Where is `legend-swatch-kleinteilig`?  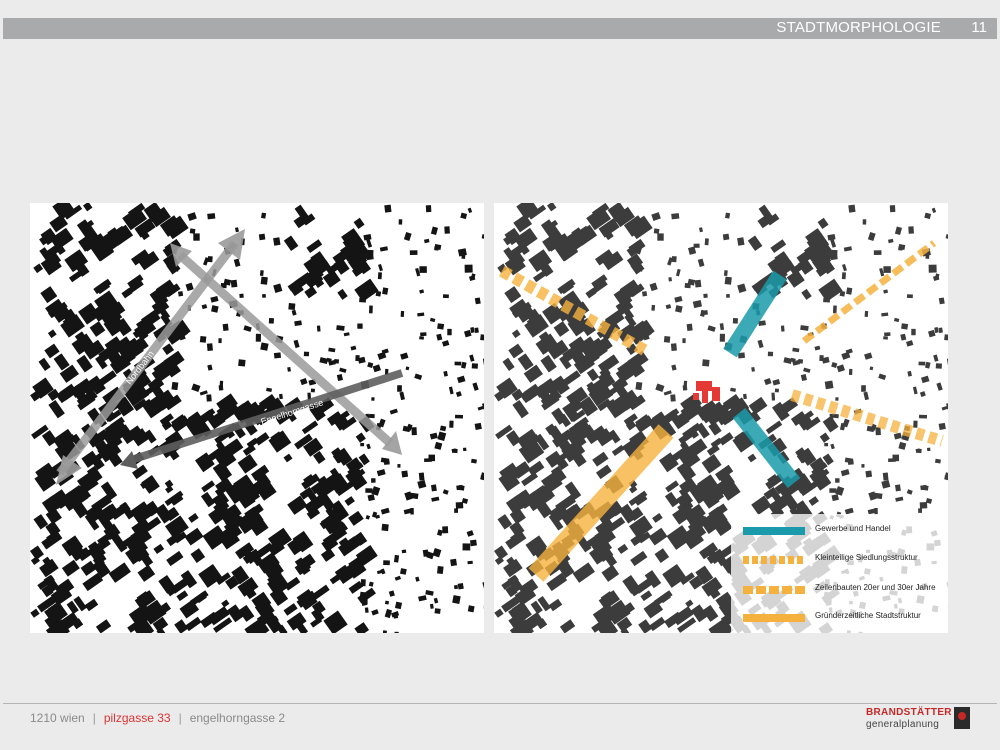 legend-swatch-kleinteilig is located at coordinates (774, 560).